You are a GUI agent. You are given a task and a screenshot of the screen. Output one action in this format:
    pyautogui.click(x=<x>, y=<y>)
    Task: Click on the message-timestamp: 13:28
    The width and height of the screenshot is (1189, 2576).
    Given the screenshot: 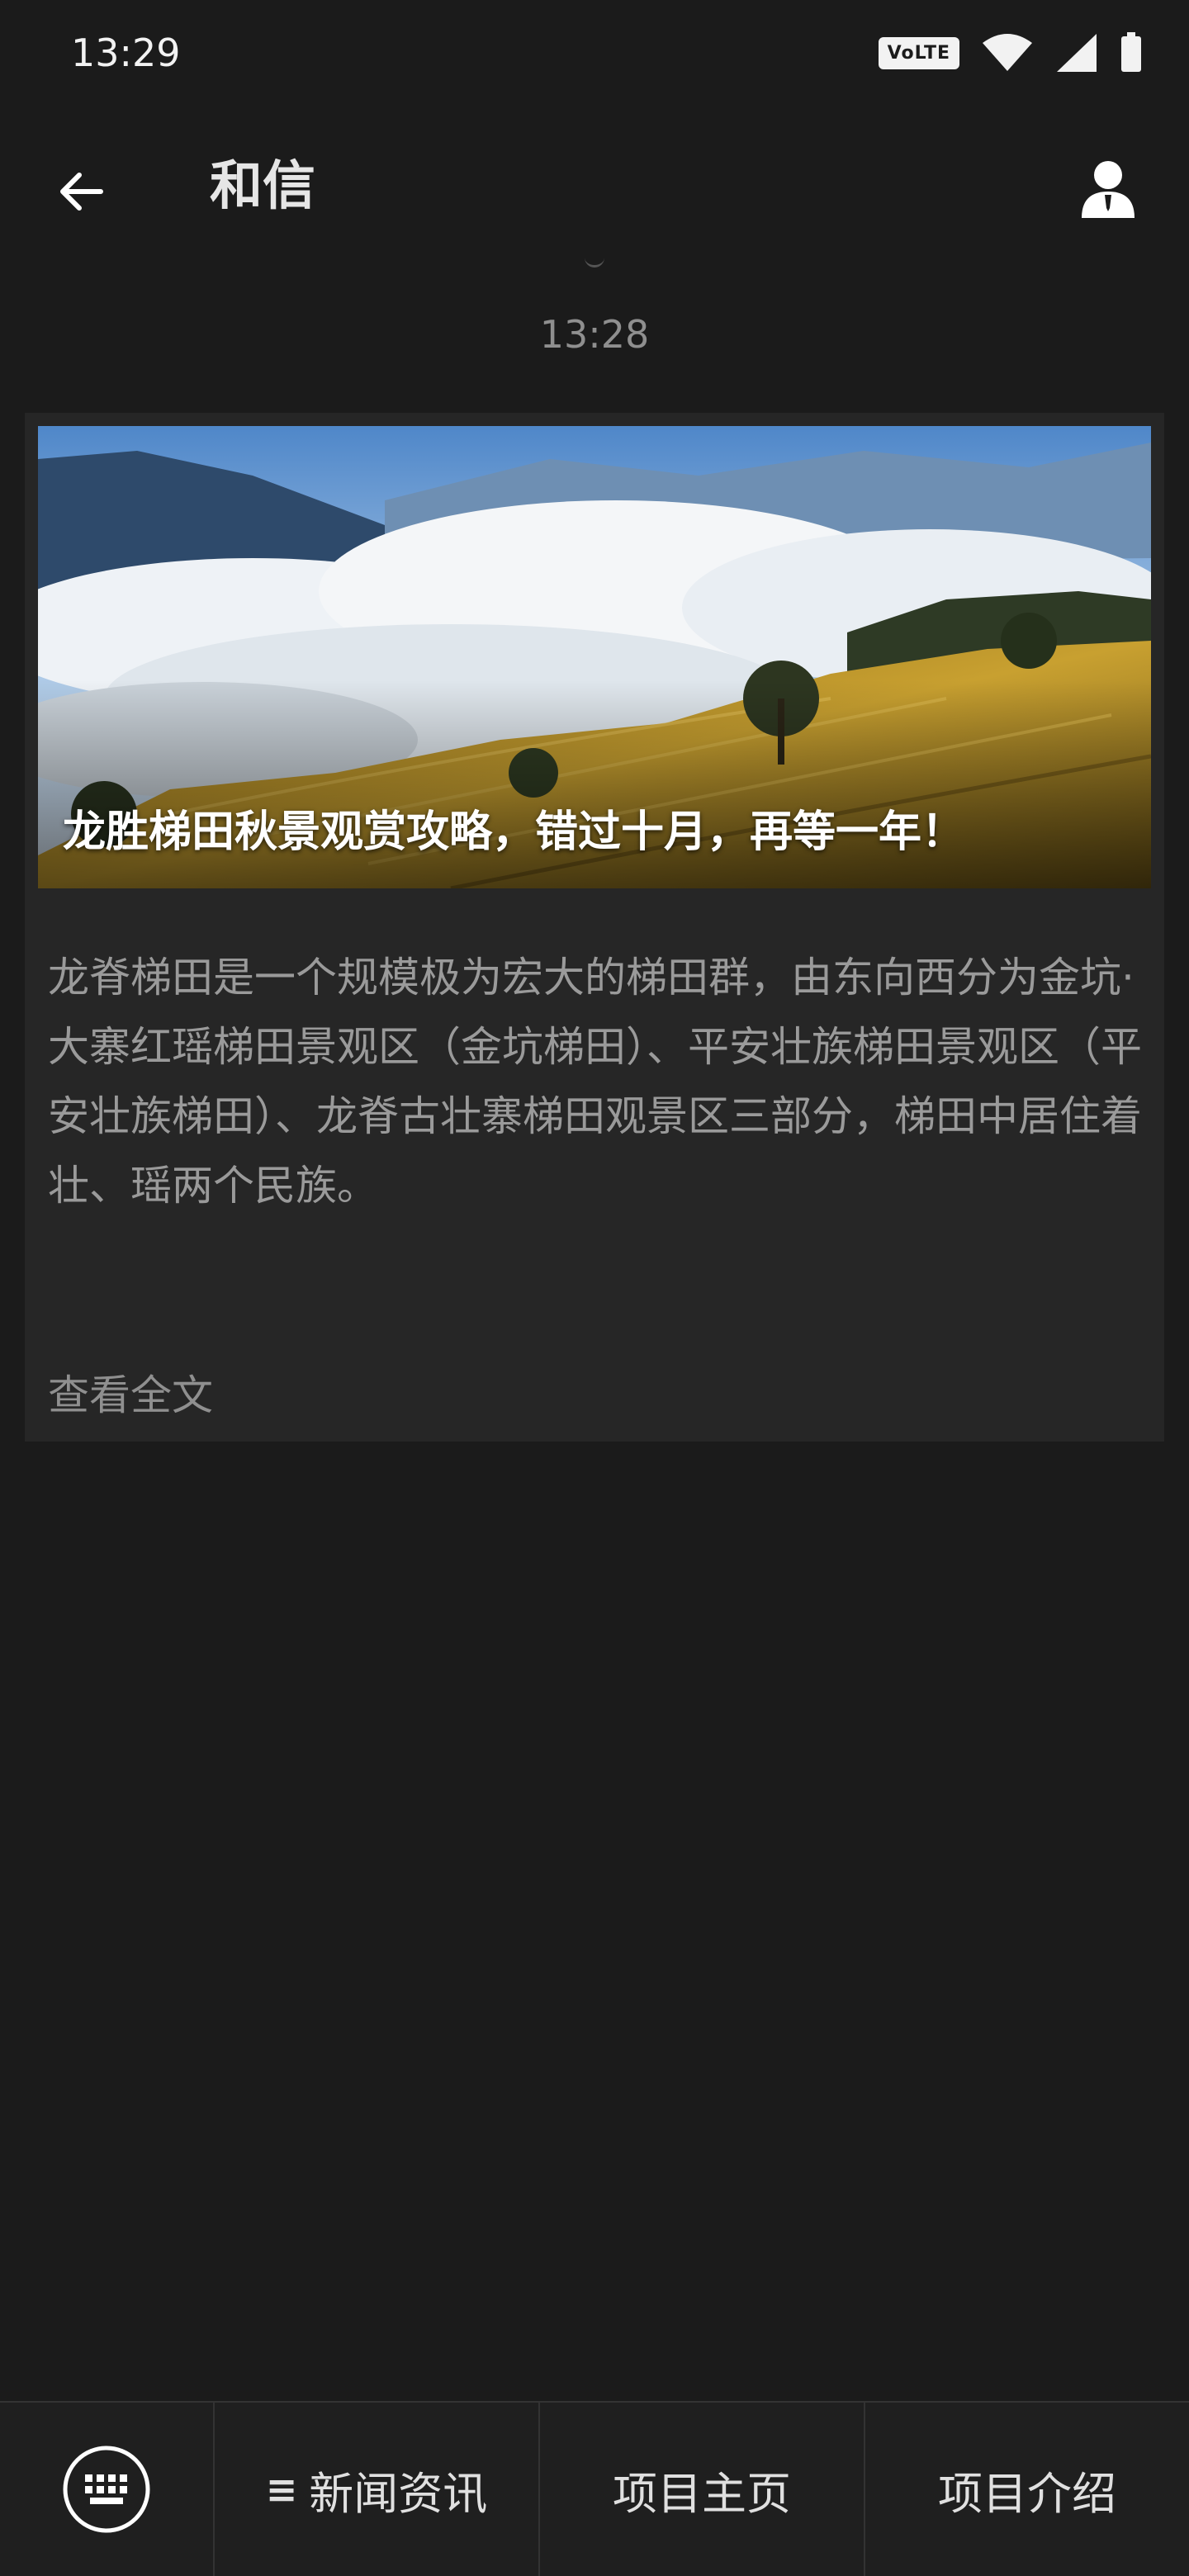 What is the action you would take?
    pyautogui.click(x=594, y=334)
    